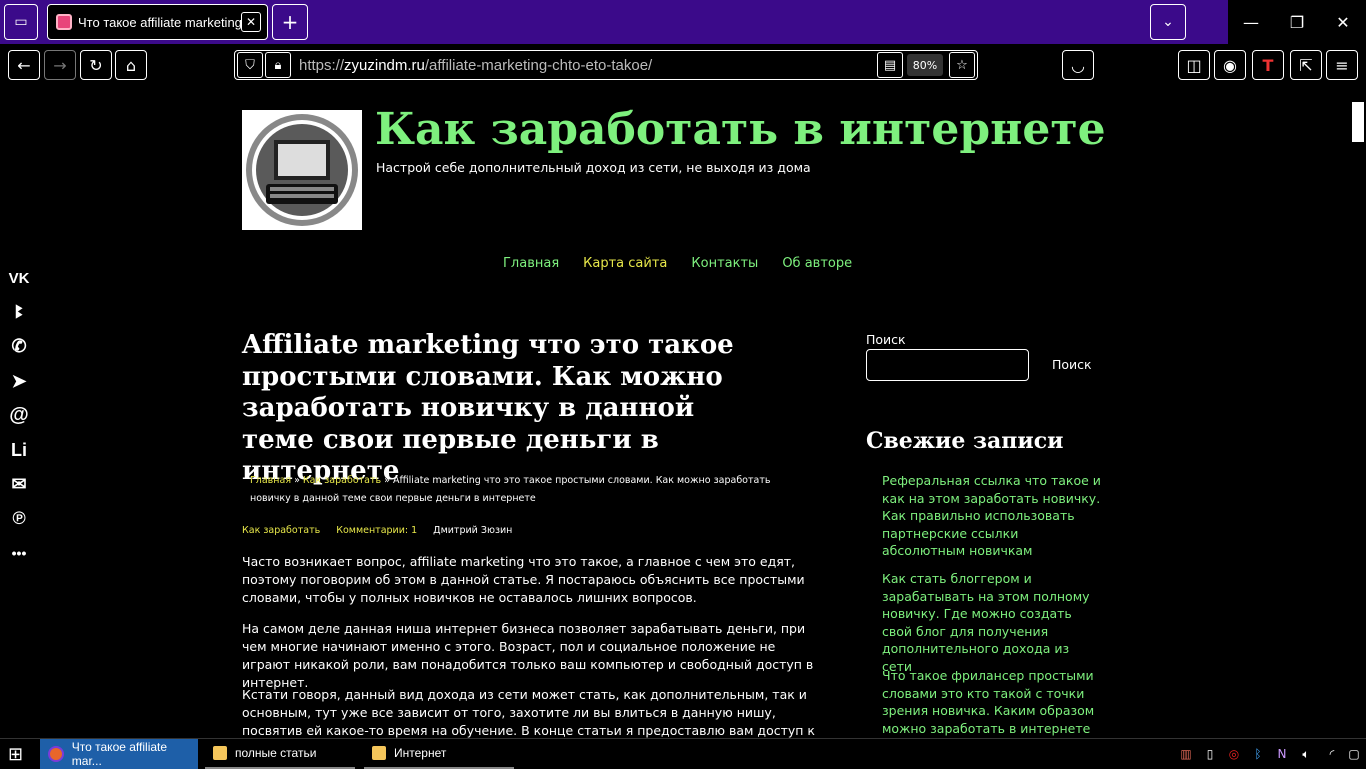  I want to click on menu-icon: ≡, so click(1342, 65).